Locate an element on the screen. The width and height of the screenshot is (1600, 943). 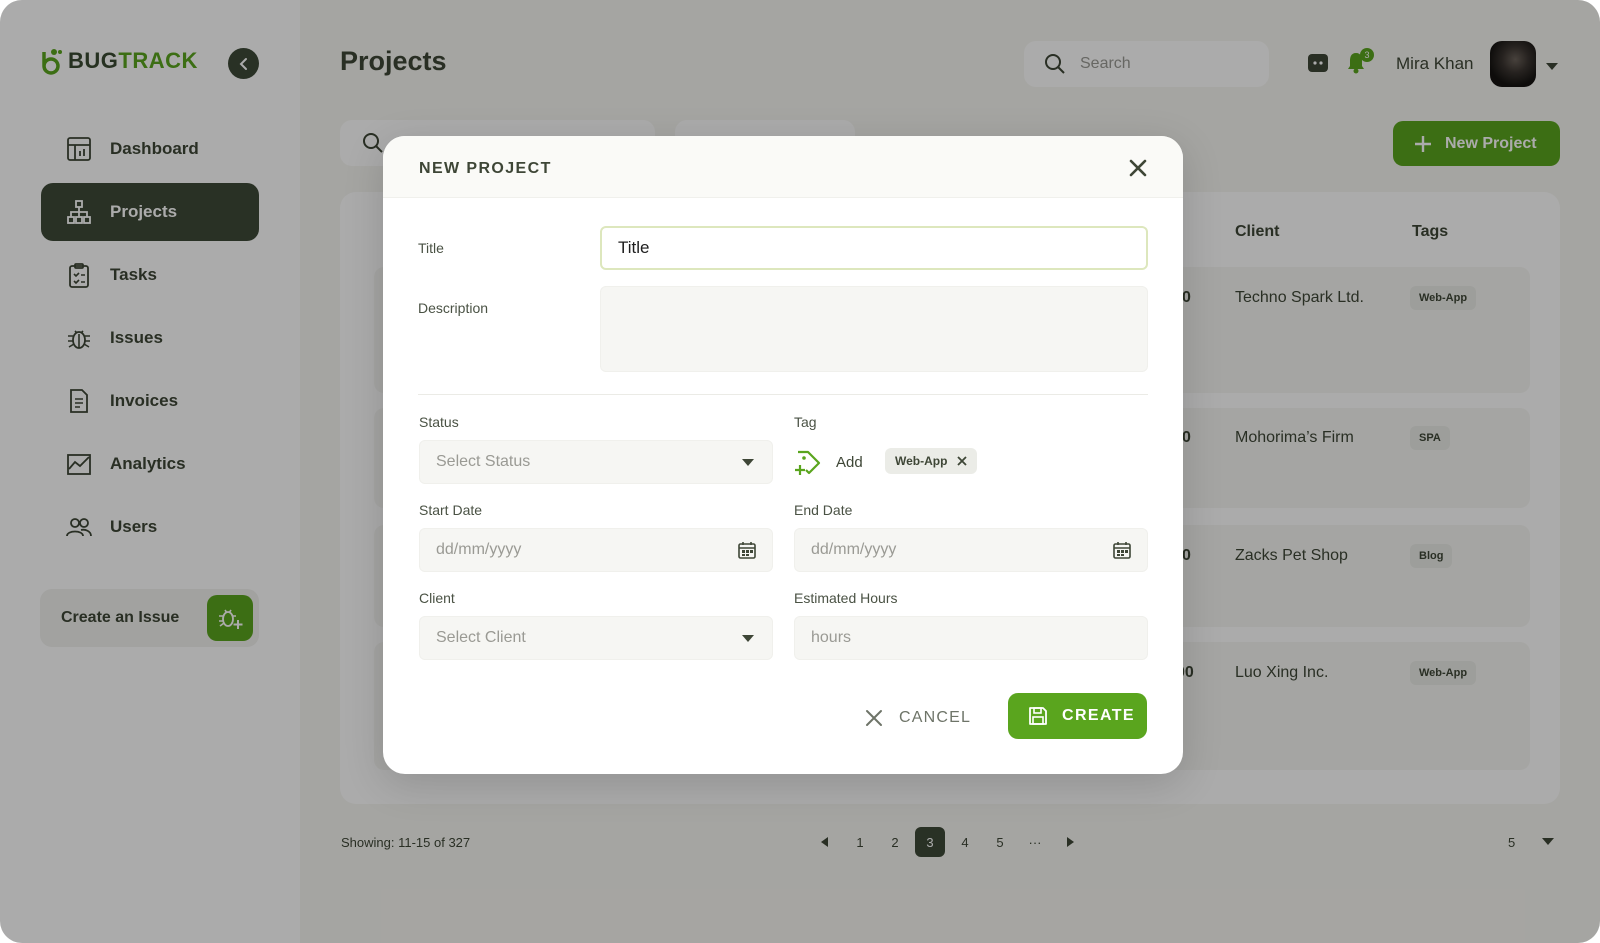
title-label: Title is located at coordinates (431, 248).